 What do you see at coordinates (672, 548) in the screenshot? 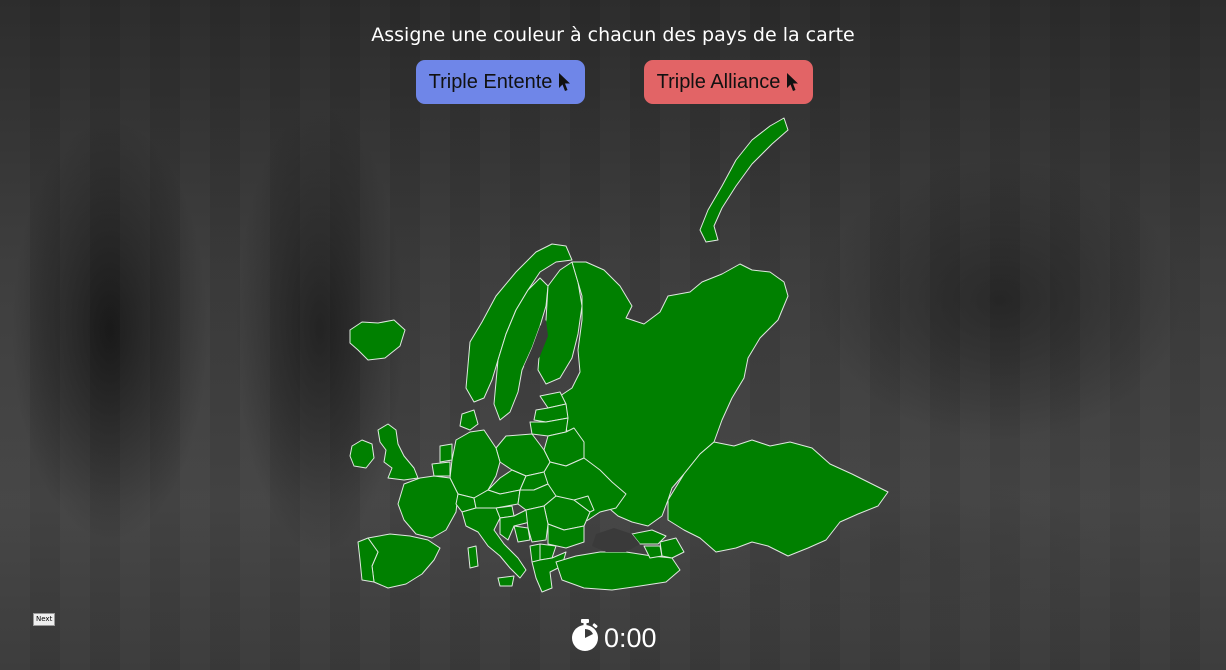
I see `country-azerbaijan` at bounding box center [672, 548].